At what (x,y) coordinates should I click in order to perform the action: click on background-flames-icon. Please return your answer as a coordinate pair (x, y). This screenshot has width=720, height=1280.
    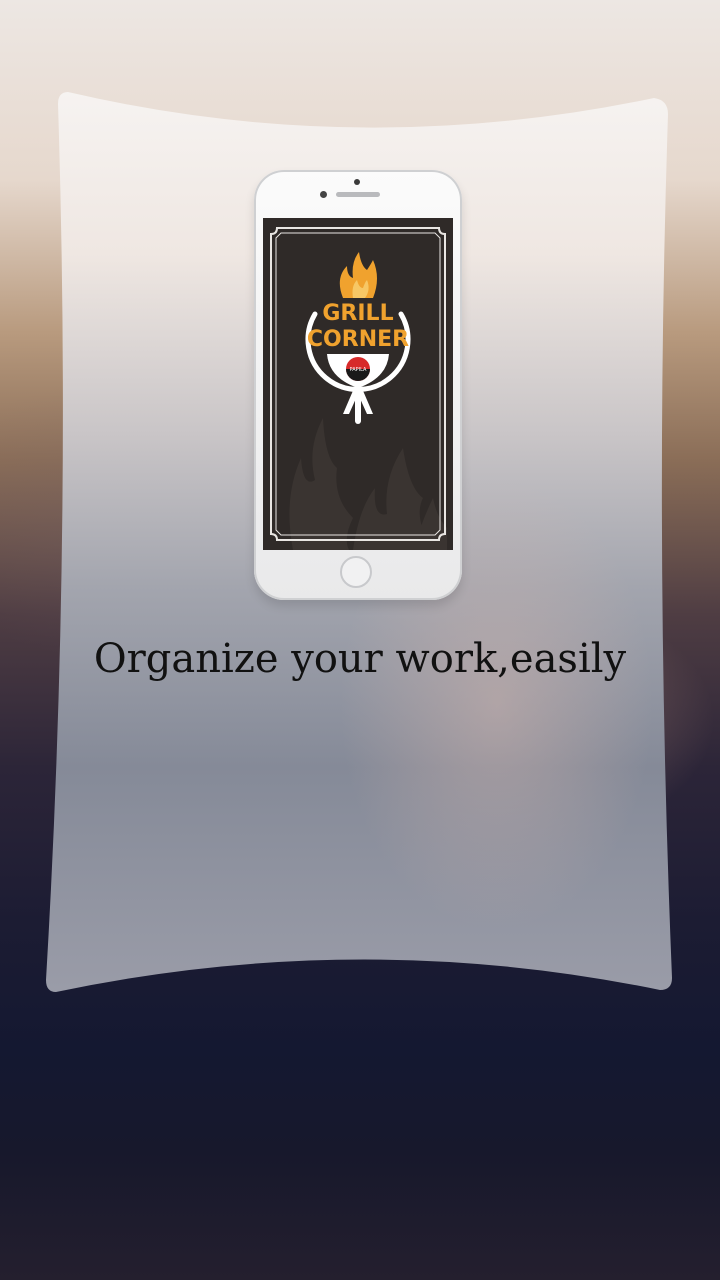
    Looking at the image, I should click on (368, 484).